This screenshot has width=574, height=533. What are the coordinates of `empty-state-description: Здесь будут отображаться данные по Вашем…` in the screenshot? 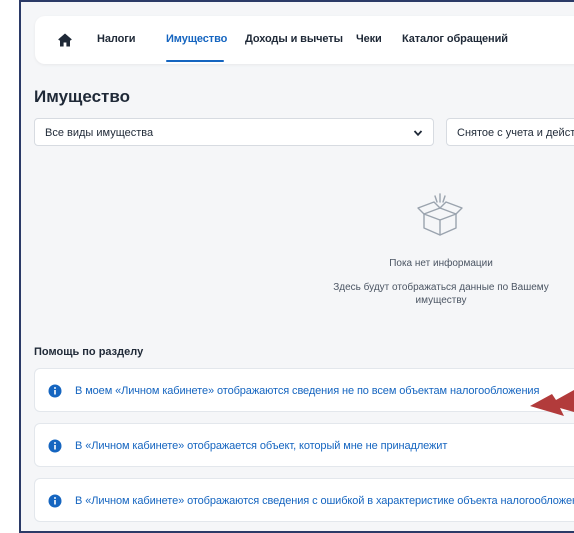 It's located at (441, 294).